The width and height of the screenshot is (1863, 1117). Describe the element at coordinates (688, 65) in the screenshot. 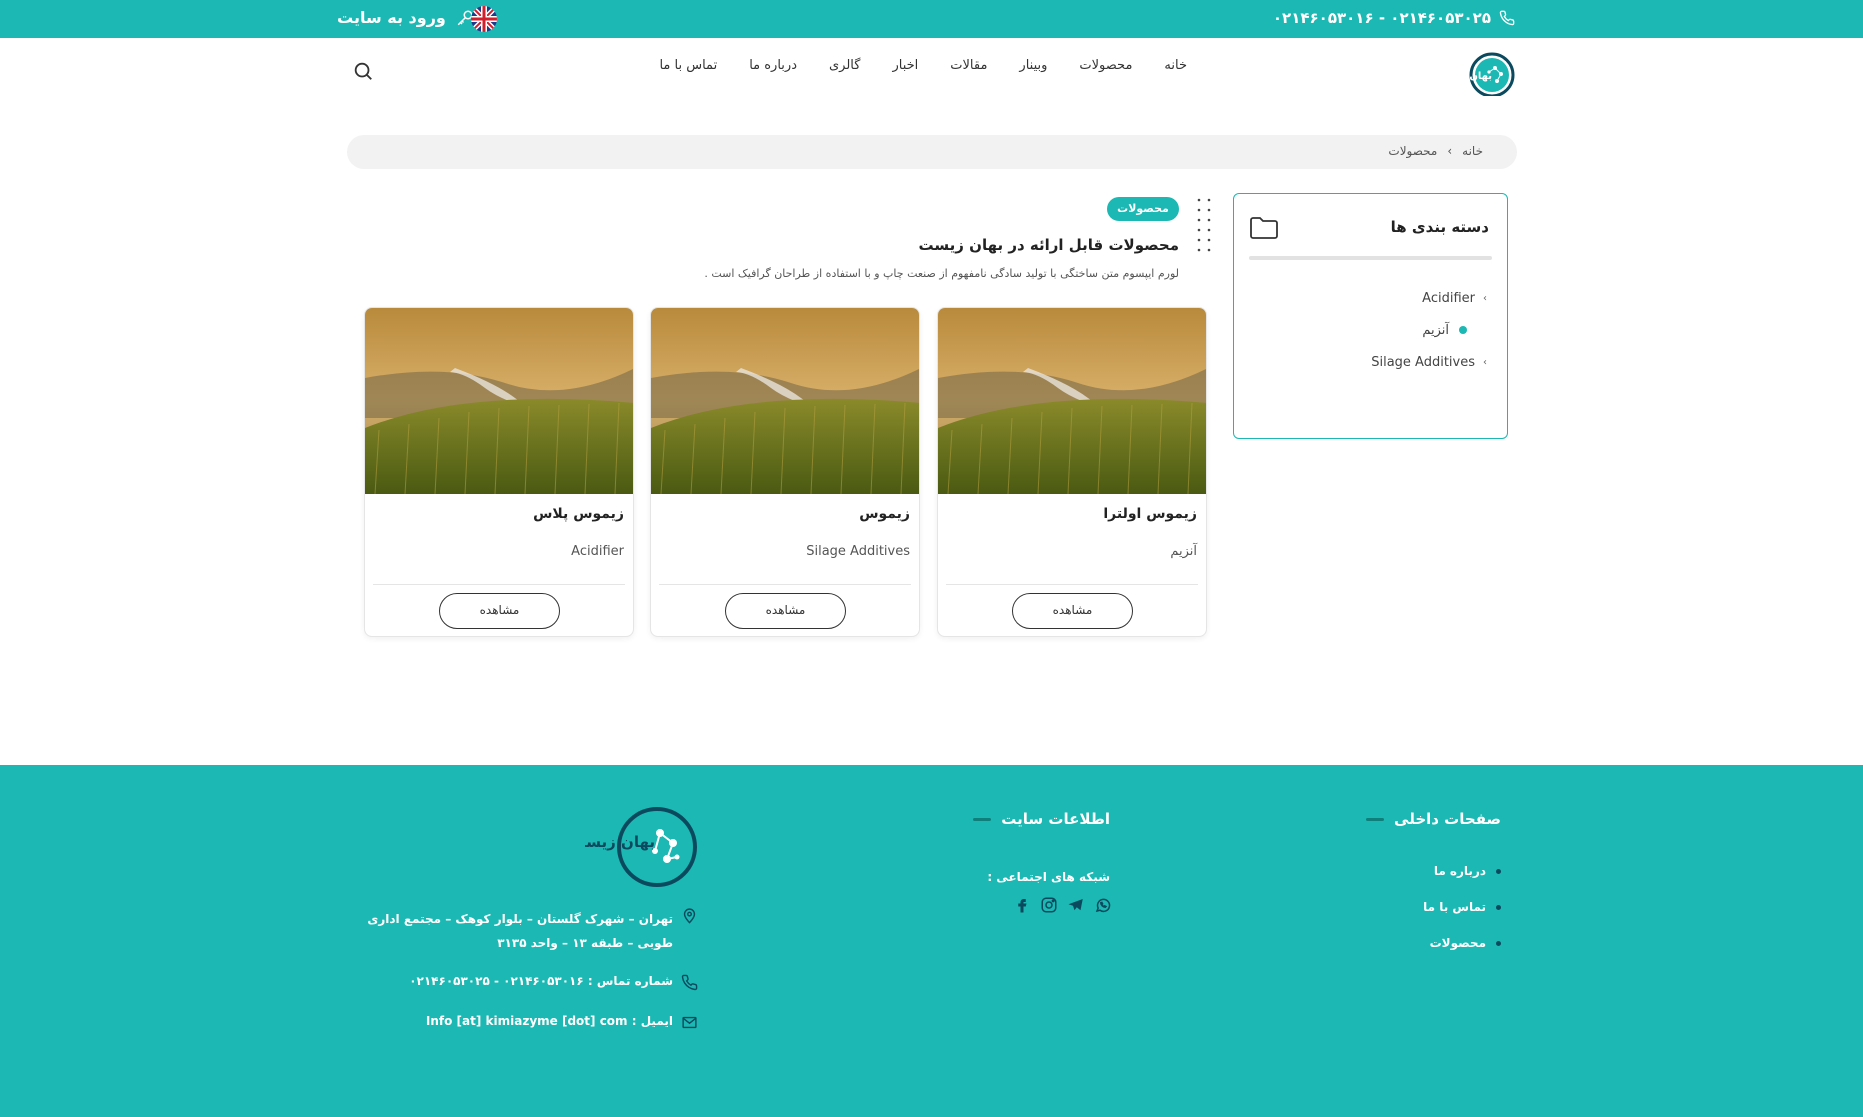

I see `nav-contact: تماس با ما` at that location.